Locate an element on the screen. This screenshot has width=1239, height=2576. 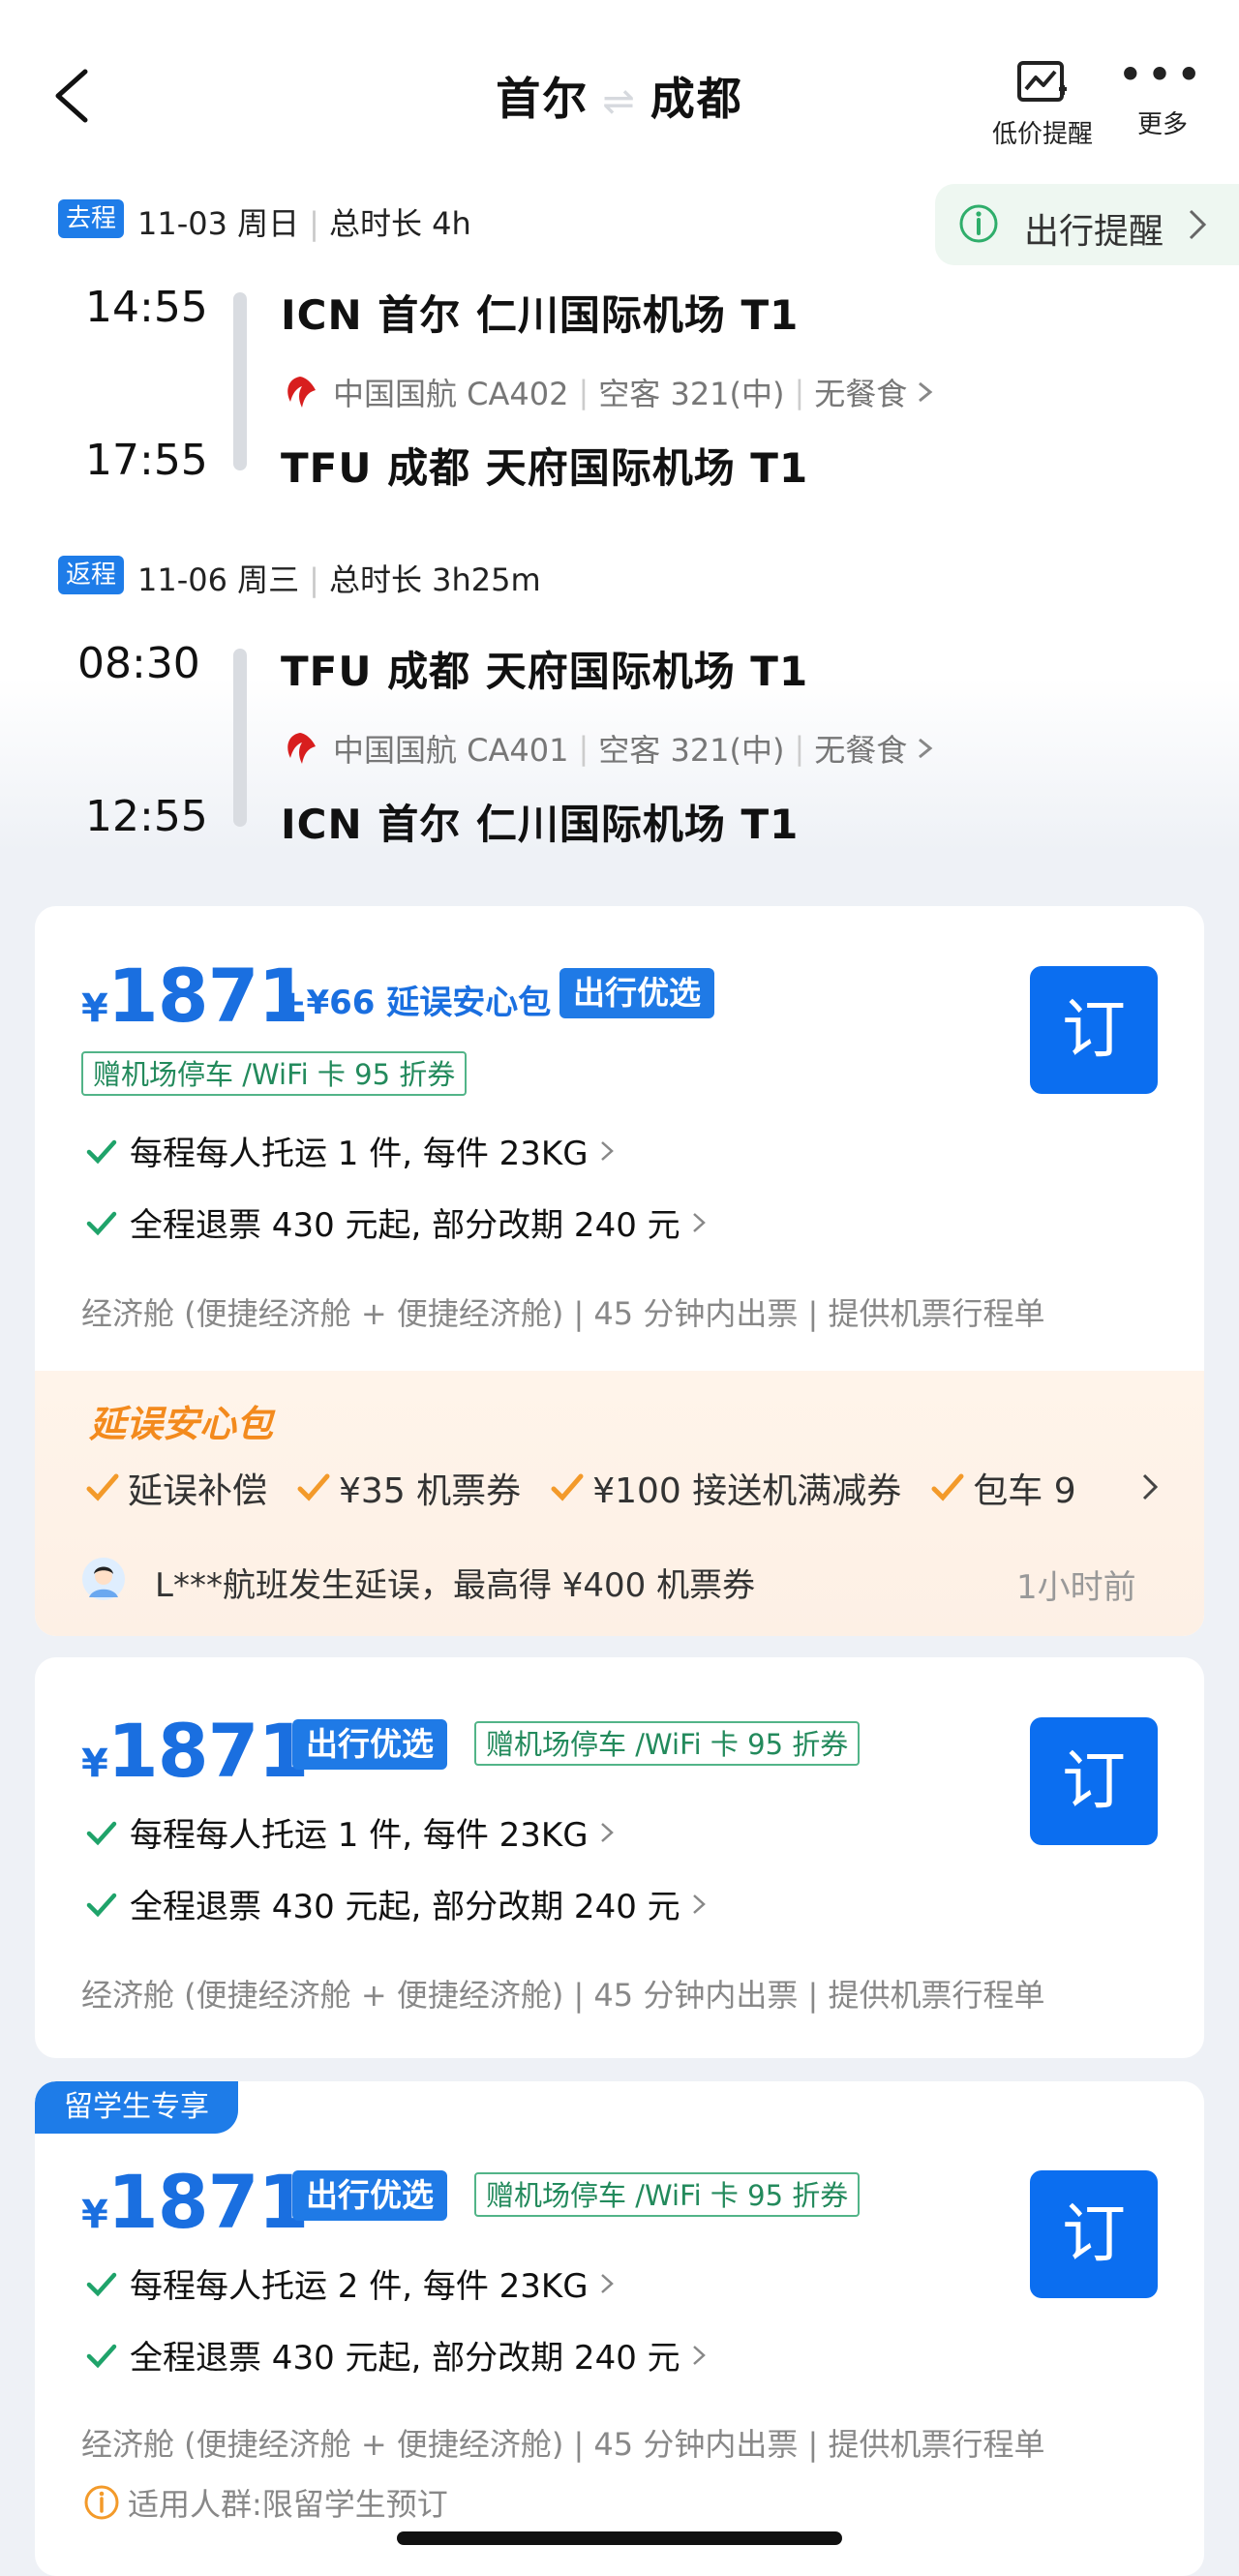
delay-benefit-item: ¥100 接送机满减券 is located at coordinates (725, 1488).